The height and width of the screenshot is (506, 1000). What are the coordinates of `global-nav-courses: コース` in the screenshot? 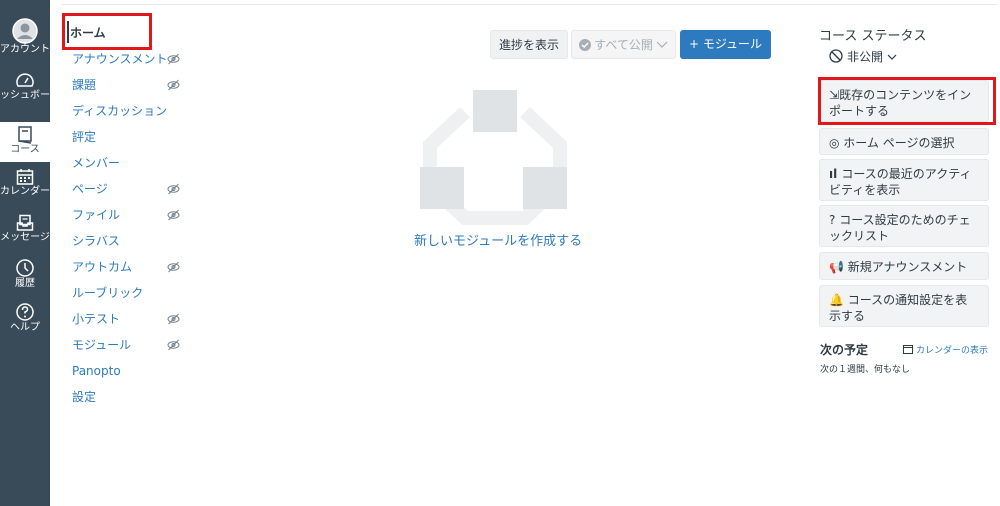 It's located at (25, 142).